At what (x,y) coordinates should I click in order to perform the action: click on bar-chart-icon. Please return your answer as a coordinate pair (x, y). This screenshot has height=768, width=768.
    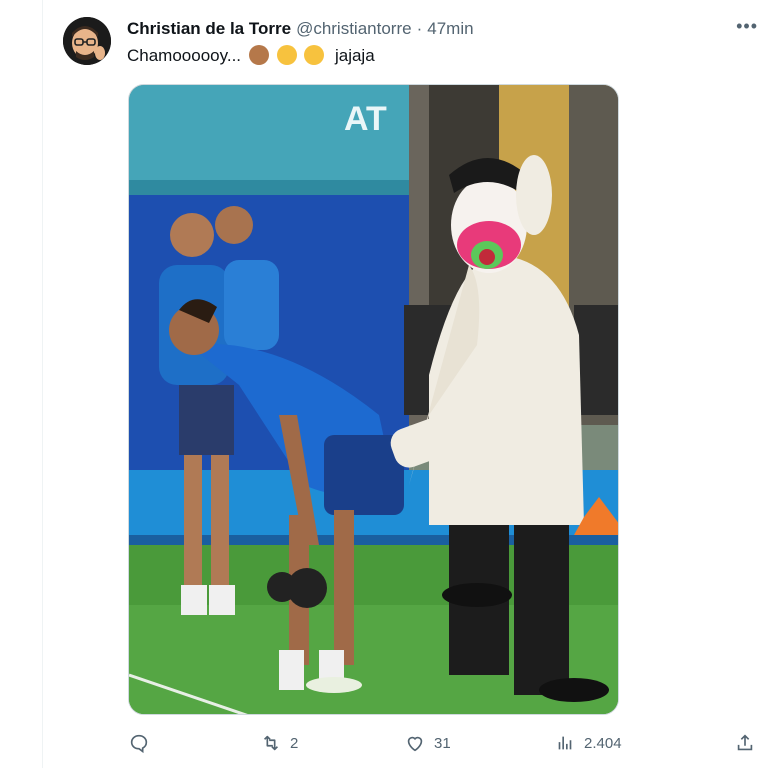
    Looking at the image, I should click on (565, 743).